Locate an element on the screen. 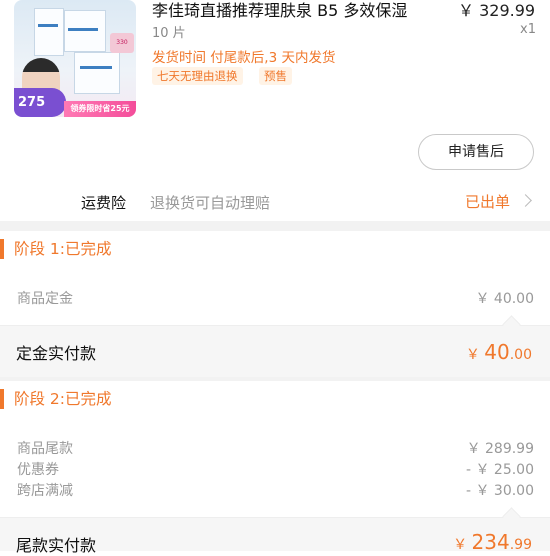 Image resolution: width=550 pixels, height=556 pixels. deposit-value: ￥ 40.00 is located at coordinates (504, 299).